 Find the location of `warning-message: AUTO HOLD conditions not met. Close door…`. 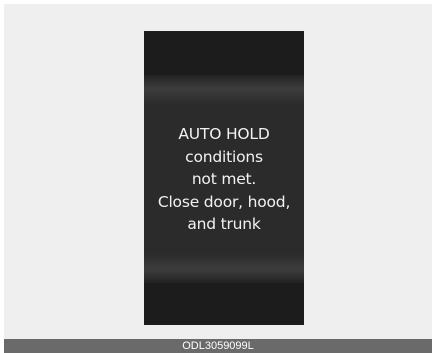

warning-message: AUTO HOLD conditions not met. Close door… is located at coordinates (224, 179).